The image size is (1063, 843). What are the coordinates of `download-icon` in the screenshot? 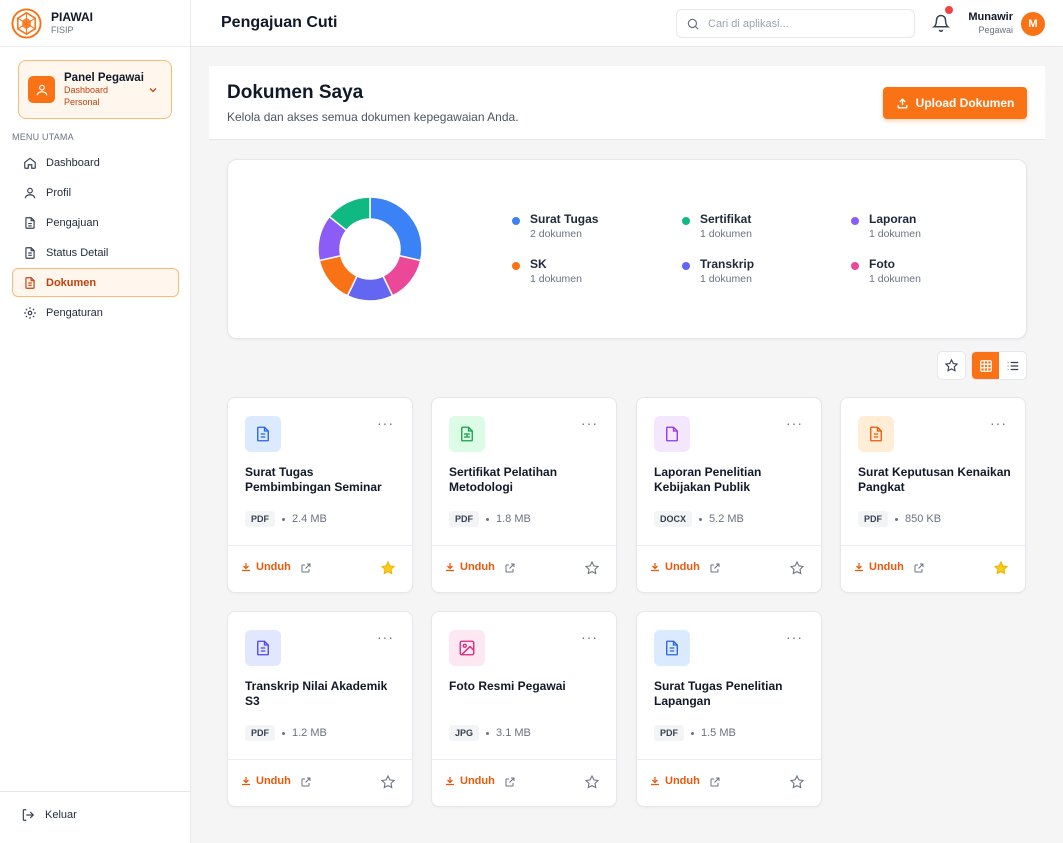 It's located at (246, 781).